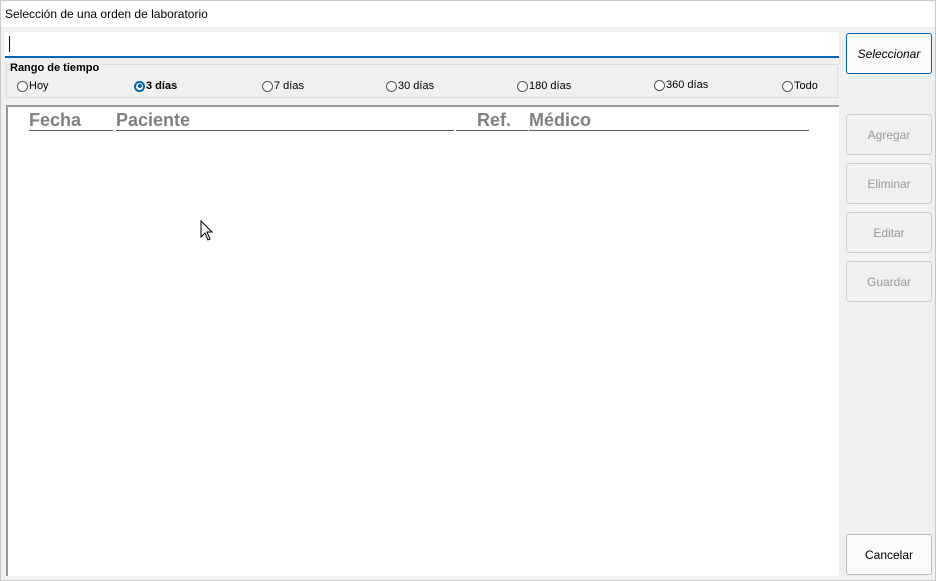 The height and width of the screenshot is (581, 936). I want to click on radio-label: 30 días, so click(416, 86).